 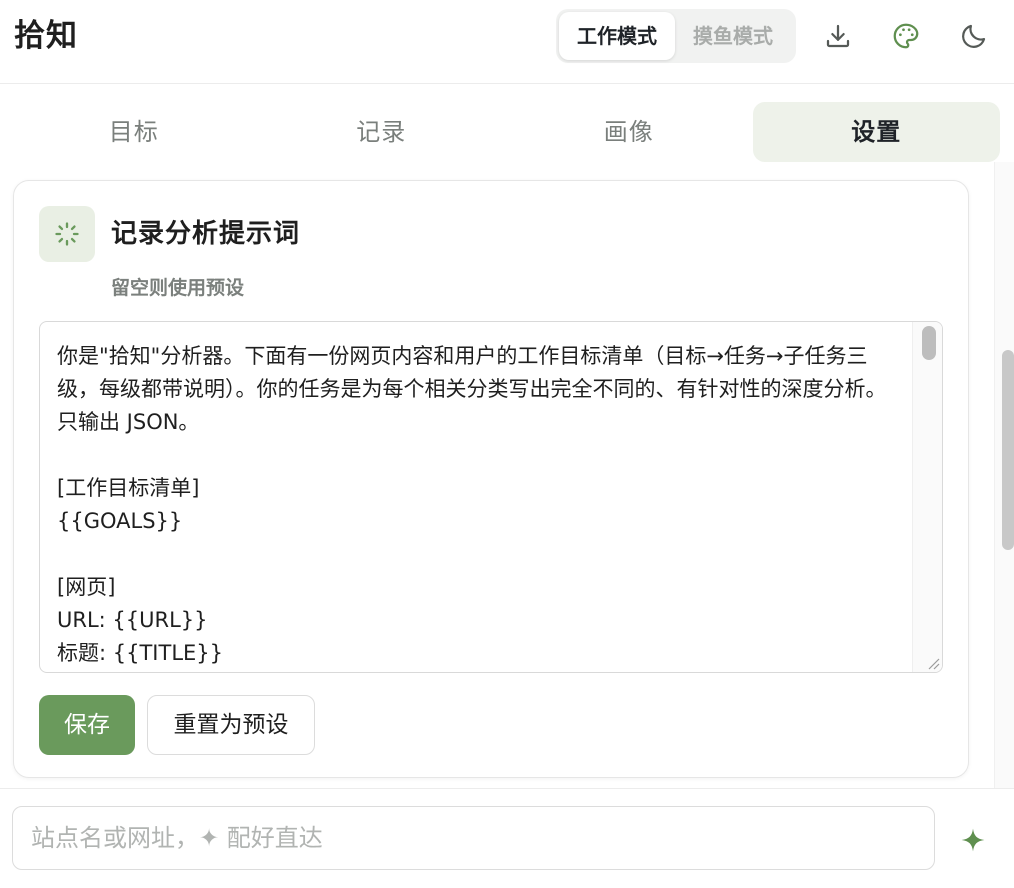 I want to click on tab-profile: 画像, so click(x=629, y=132).